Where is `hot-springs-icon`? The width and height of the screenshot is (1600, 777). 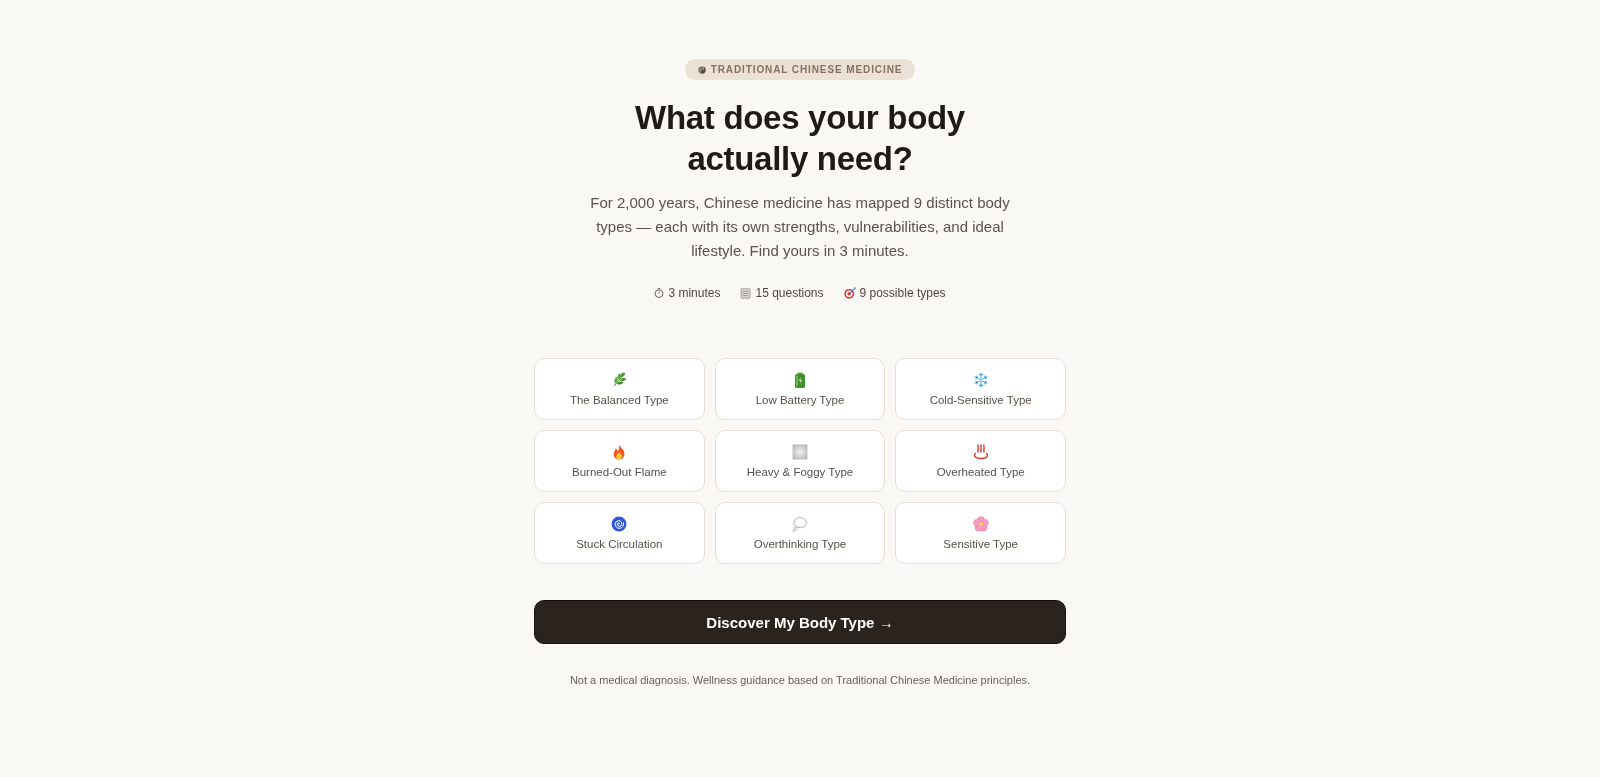
hot-springs-icon is located at coordinates (980, 452).